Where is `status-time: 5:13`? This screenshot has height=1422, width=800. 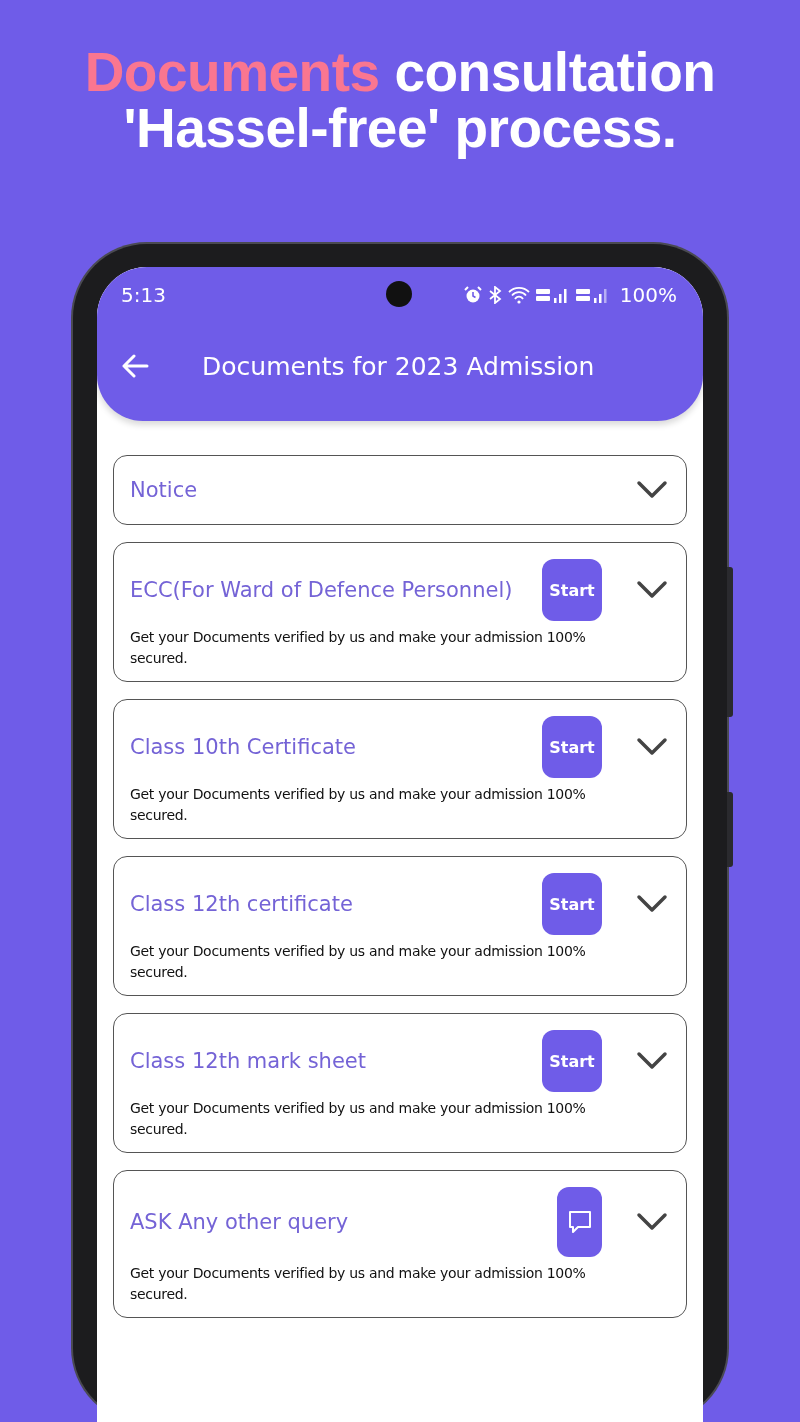
status-time: 5:13 is located at coordinates (143, 295).